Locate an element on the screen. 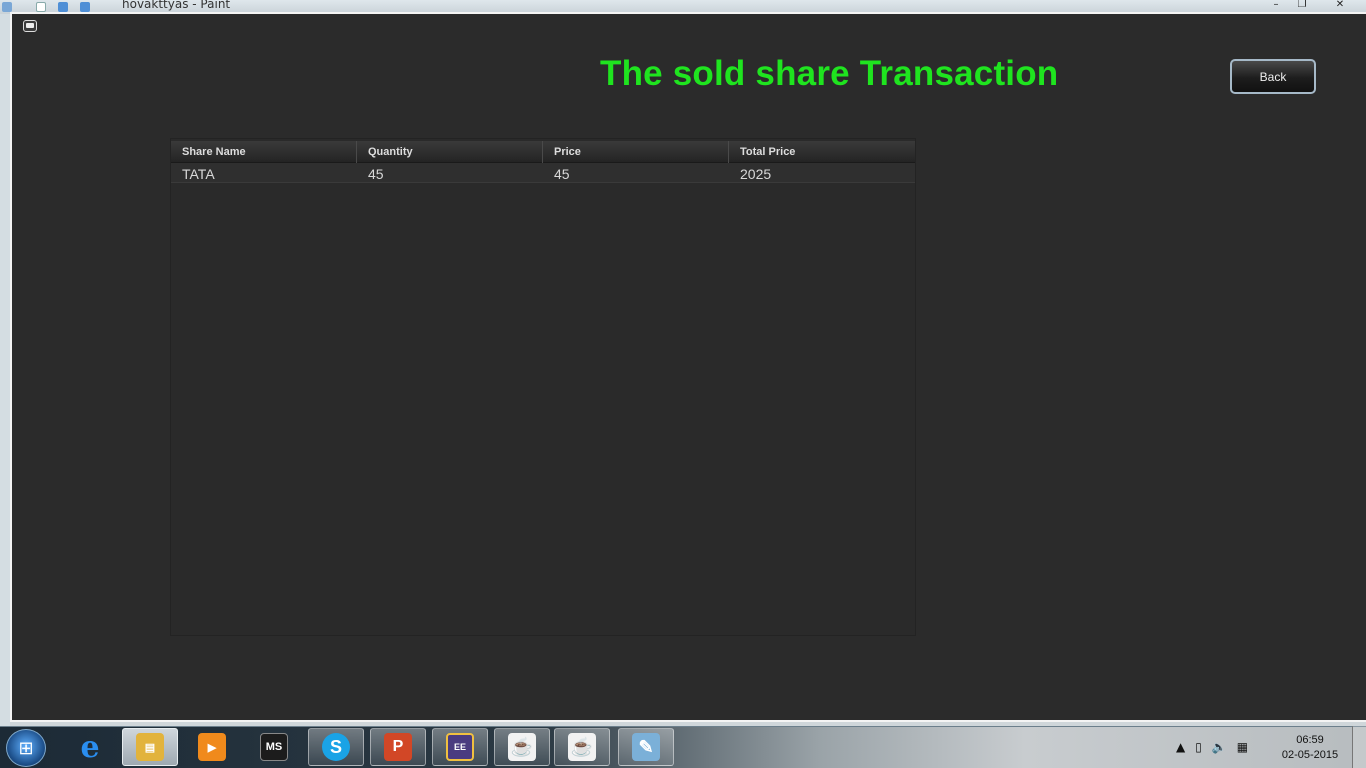 Image resolution: width=1366 pixels, height=768 pixels. taskbar-item-ms-office: MS is located at coordinates (274, 747).